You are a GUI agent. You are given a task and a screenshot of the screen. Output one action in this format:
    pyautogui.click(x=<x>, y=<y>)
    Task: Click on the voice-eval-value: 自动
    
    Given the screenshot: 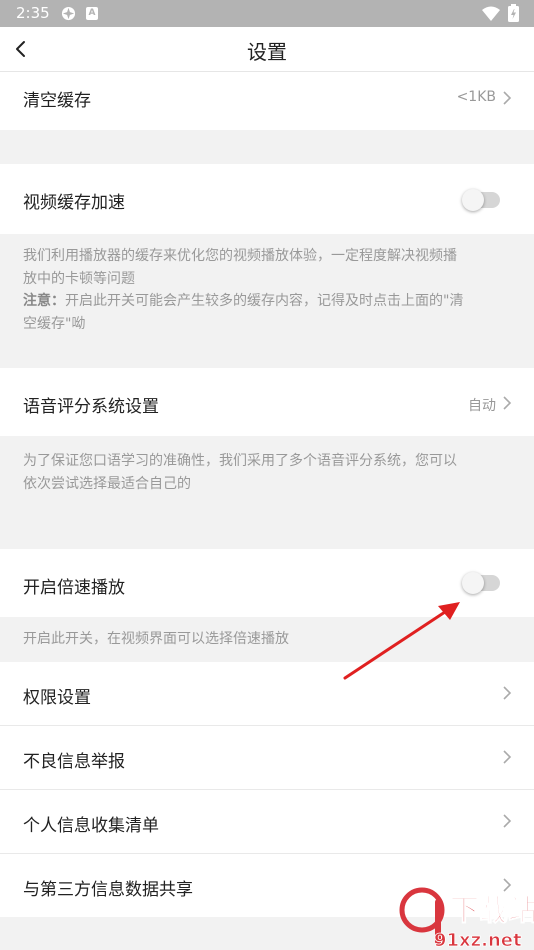 What is the action you would take?
    pyautogui.click(x=482, y=406)
    